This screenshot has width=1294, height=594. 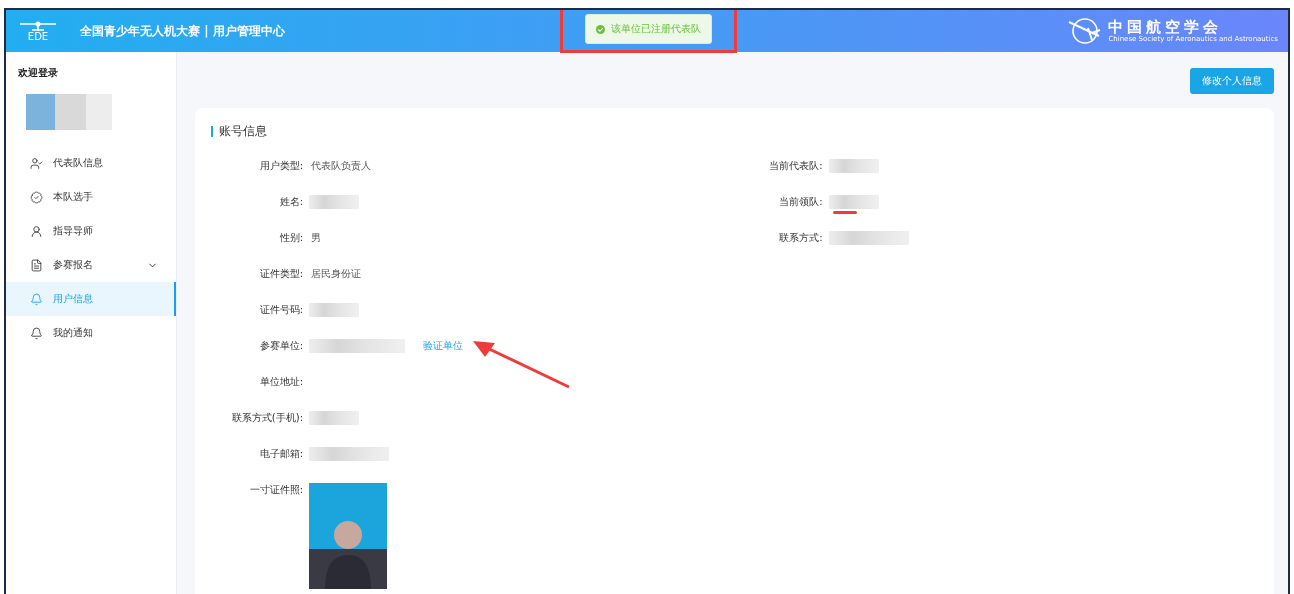 What do you see at coordinates (290, 202) in the screenshot?
I see `field-label: 姓名:` at bounding box center [290, 202].